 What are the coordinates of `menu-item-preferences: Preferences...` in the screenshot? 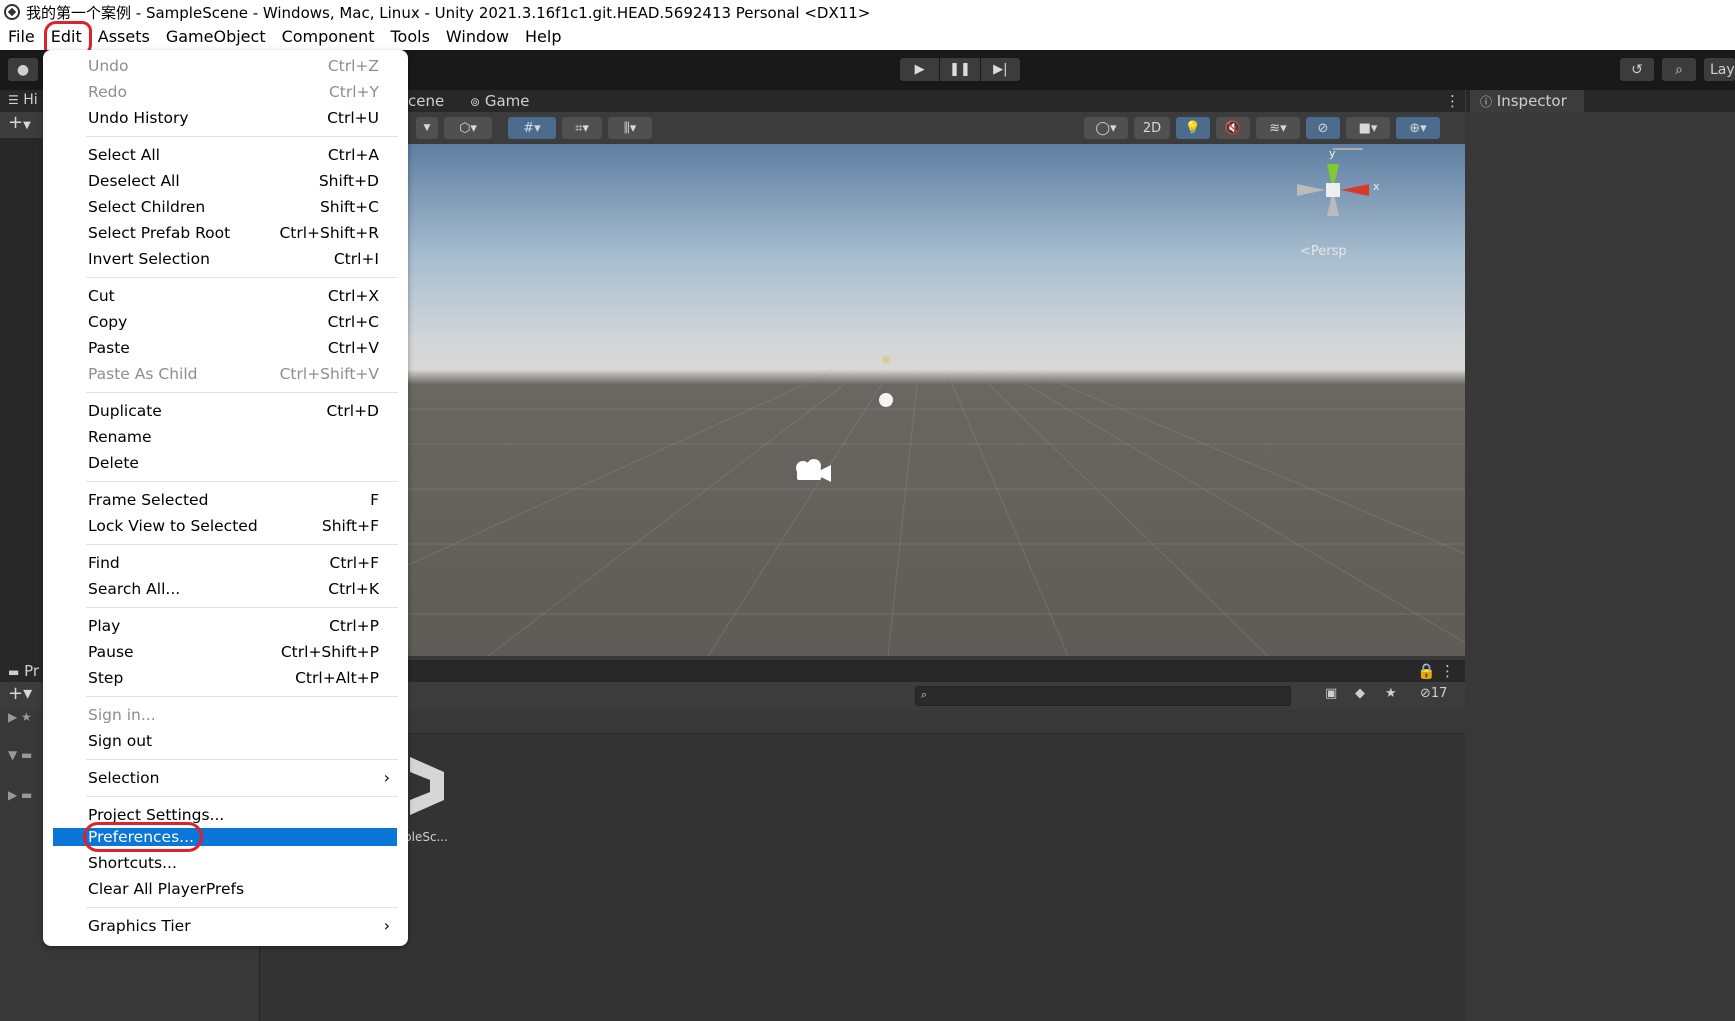 It's located at (225, 837).